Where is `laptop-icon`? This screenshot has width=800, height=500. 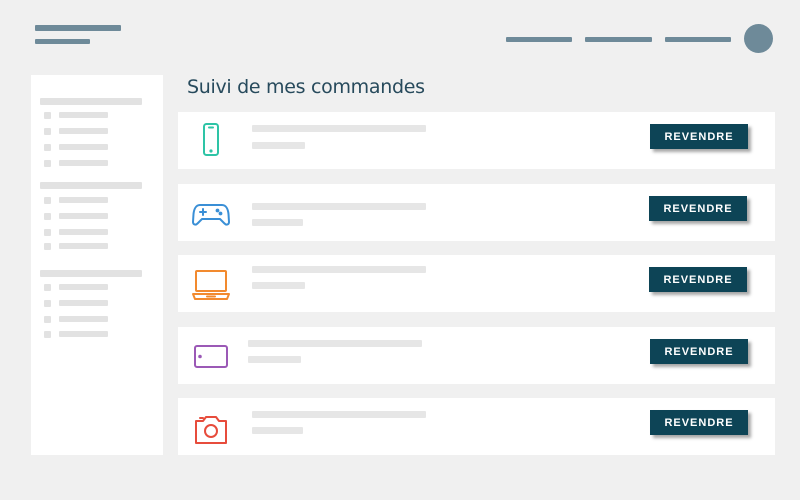
laptop-icon is located at coordinates (211, 284).